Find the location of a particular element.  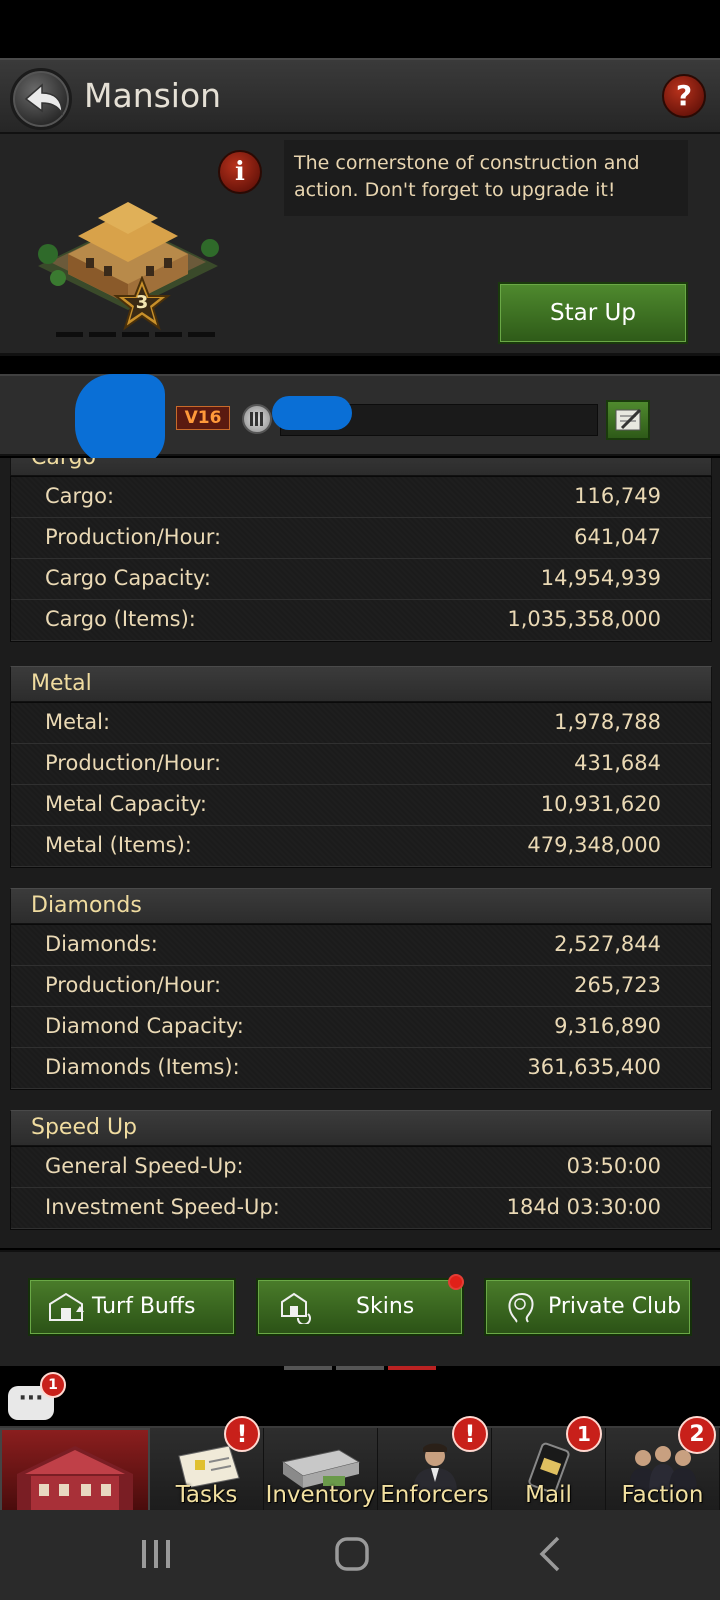

stat-row: Metal Capacity: 10,931,620 is located at coordinates (361, 805).